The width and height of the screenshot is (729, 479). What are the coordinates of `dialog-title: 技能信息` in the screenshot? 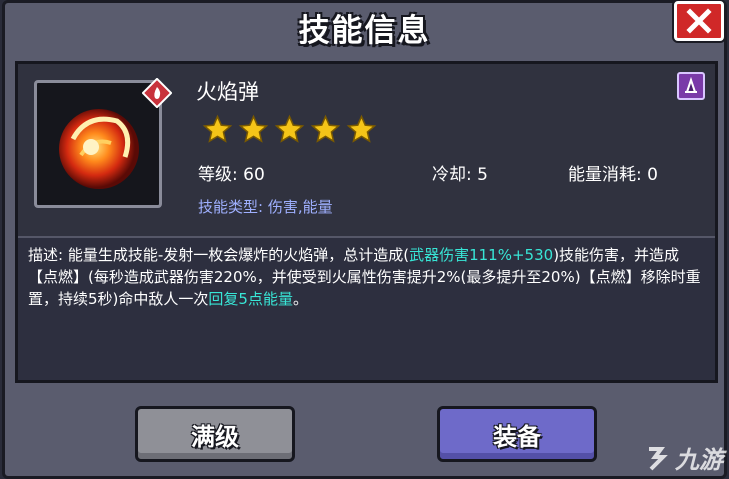 It's located at (364, 31).